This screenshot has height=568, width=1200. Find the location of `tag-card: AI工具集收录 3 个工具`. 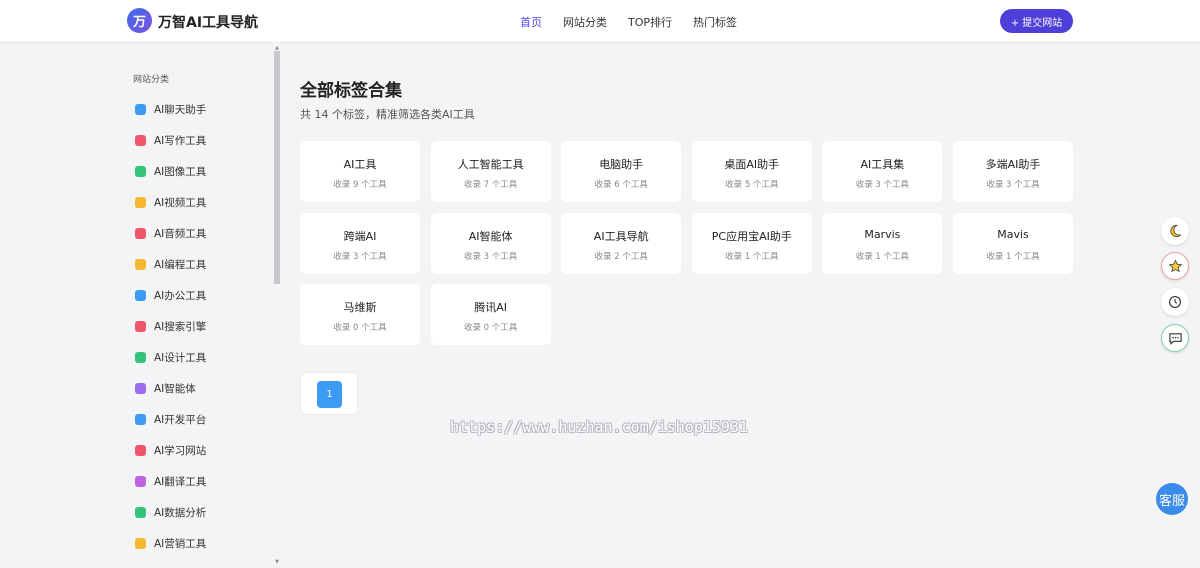

tag-card: AI工具集收录 3 个工具 is located at coordinates (882, 171).